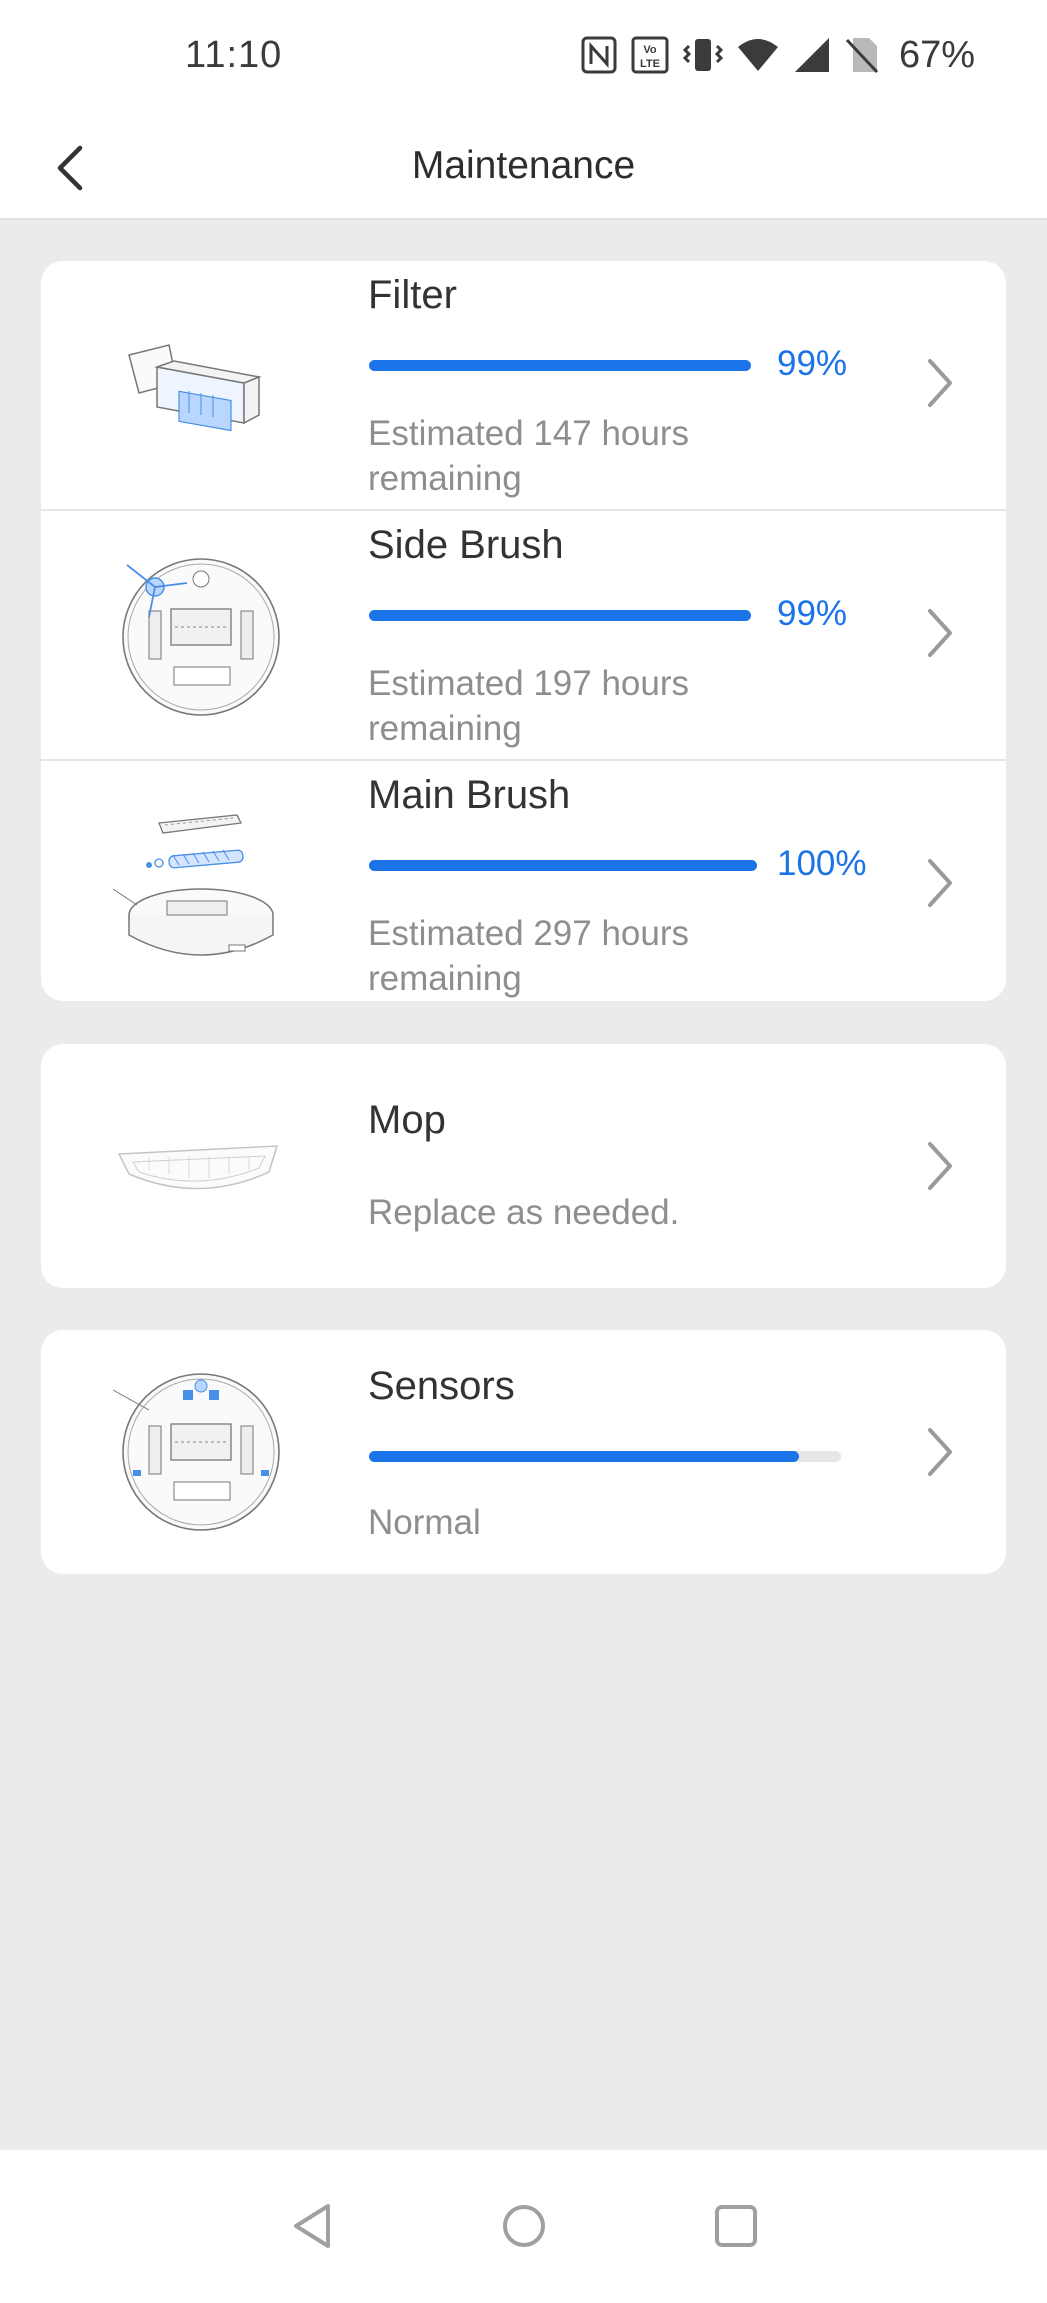  I want to click on item-description: Estimated 297 hours remaining, so click(529, 956).